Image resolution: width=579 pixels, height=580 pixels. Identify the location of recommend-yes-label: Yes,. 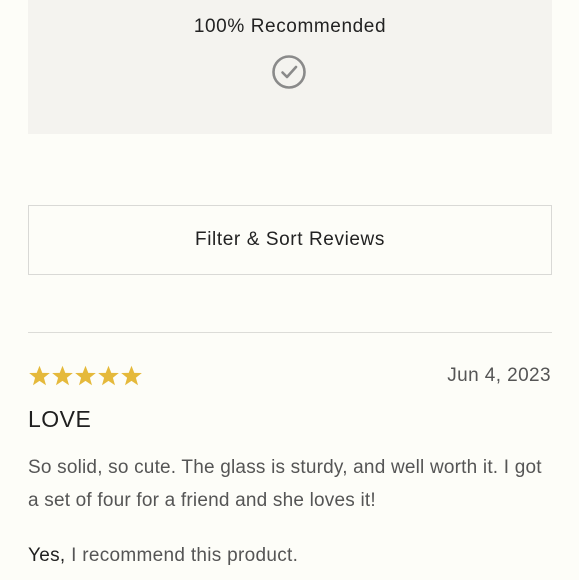
(47, 555).